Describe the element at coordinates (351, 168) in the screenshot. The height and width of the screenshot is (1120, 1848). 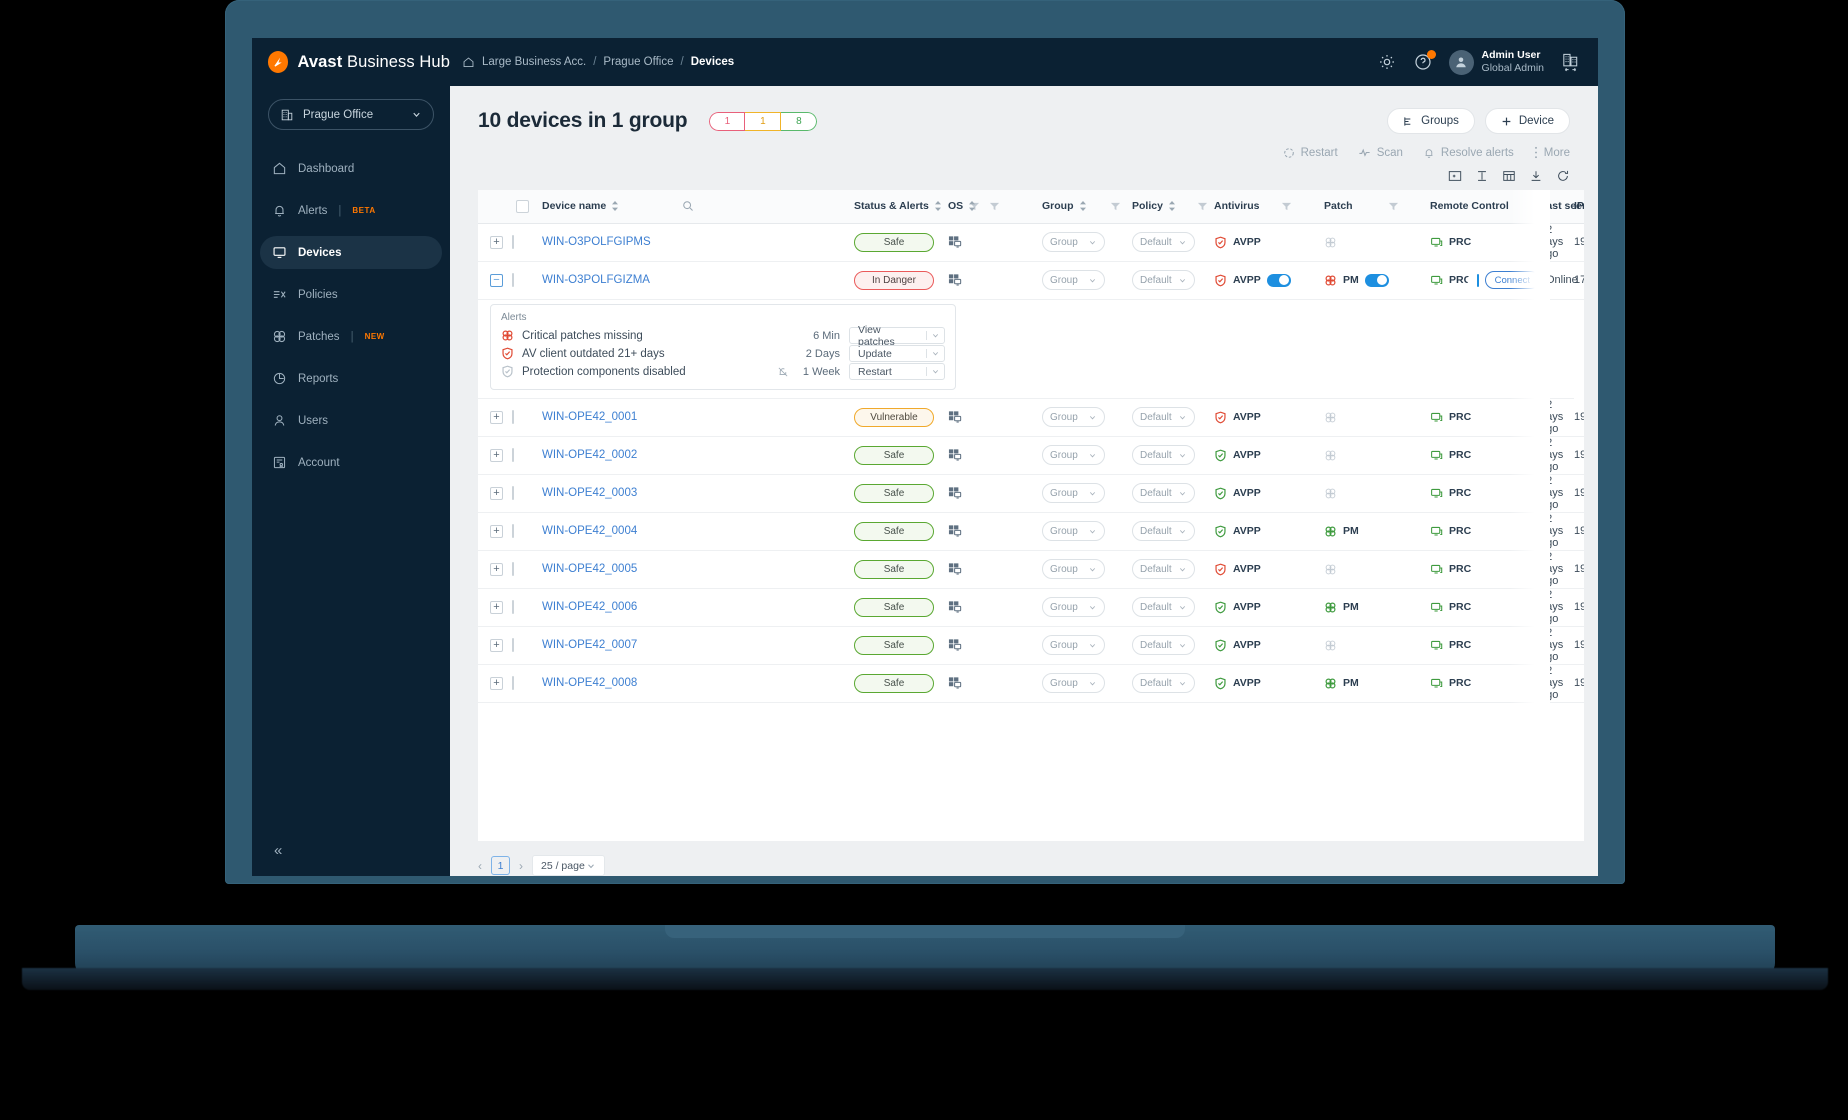
I see `sidebar-item-dashboard: Dashboard` at that location.